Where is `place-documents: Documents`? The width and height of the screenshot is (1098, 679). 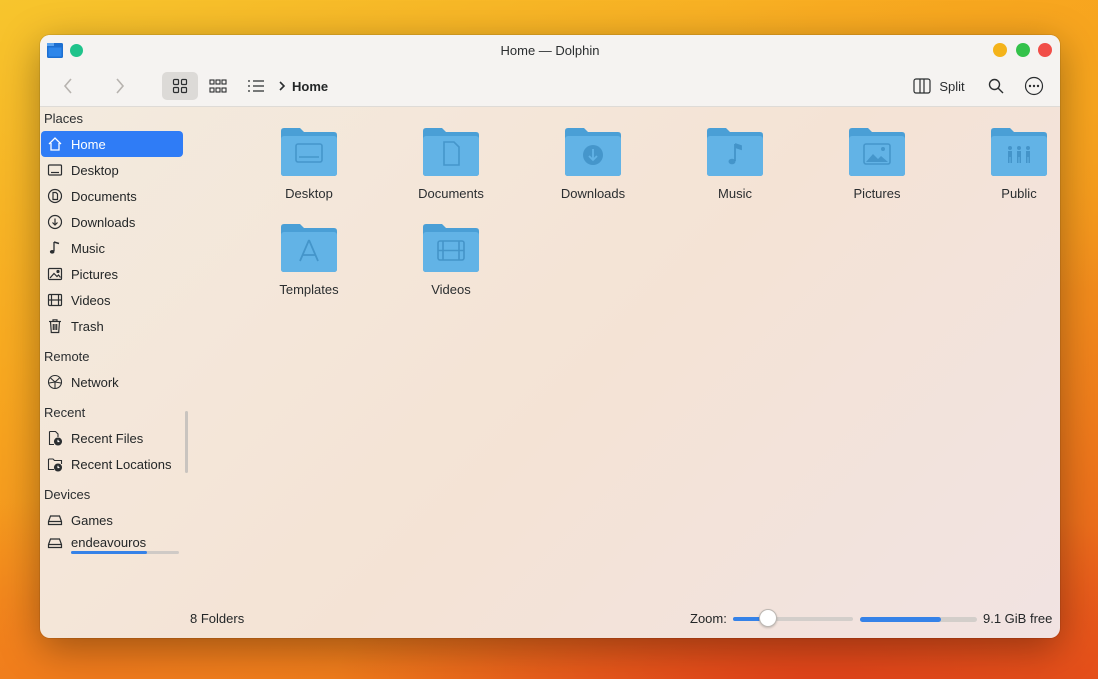
place-documents: Documents is located at coordinates (112, 196).